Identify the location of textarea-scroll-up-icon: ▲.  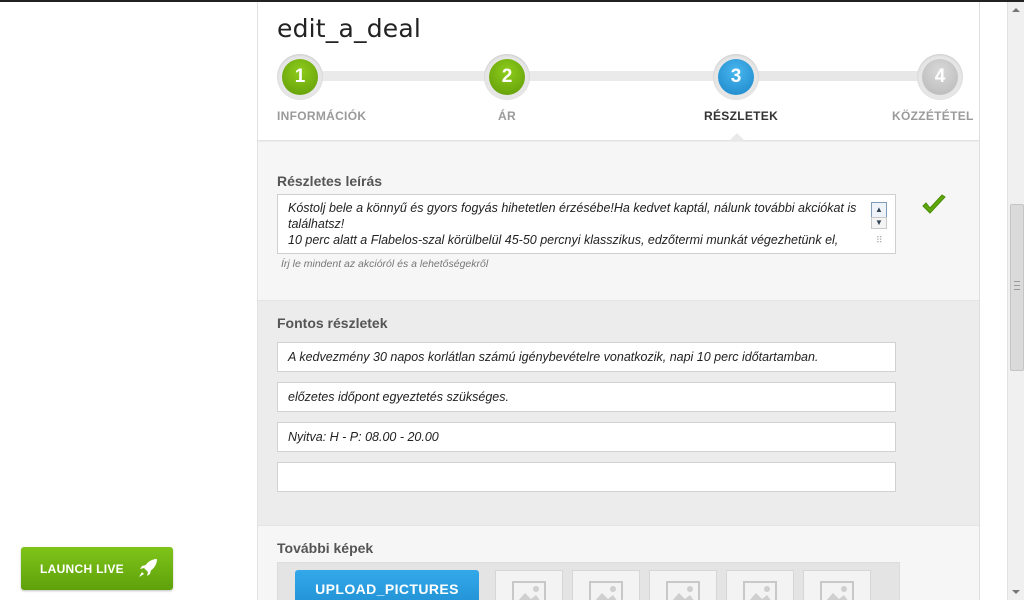
(879, 210).